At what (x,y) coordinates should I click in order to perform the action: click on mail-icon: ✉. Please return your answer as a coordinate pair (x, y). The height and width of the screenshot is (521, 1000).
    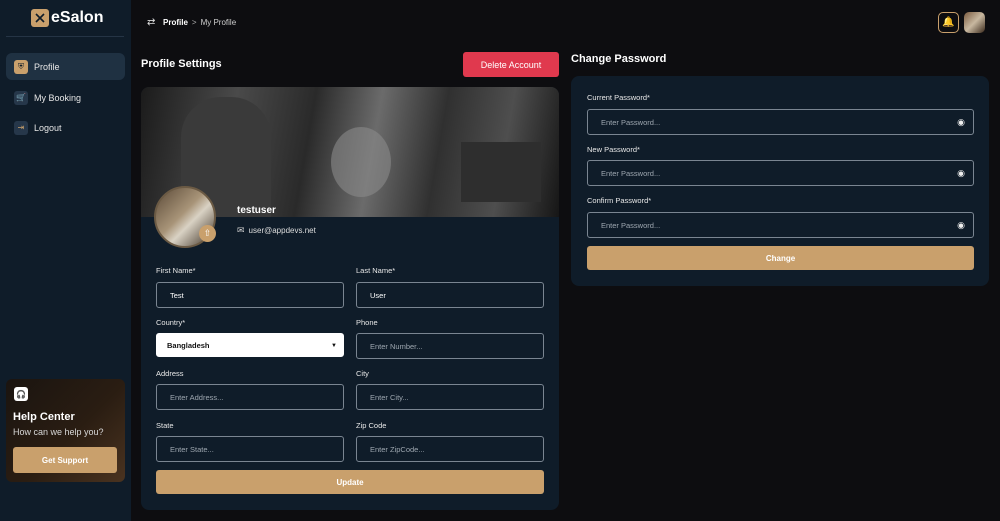
    Looking at the image, I should click on (241, 230).